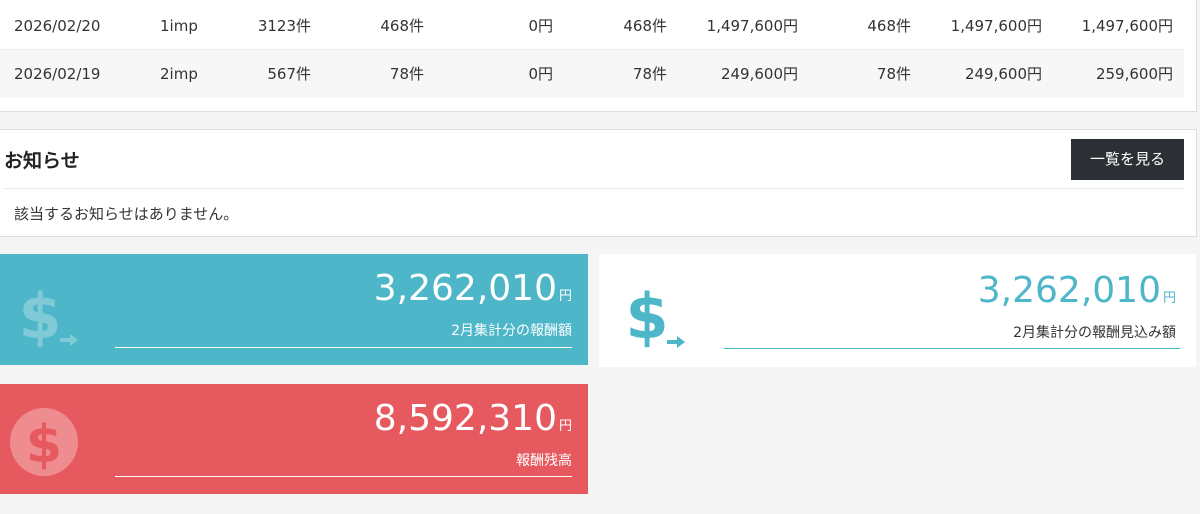 The width and height of the screenshot is (1200, 514). Describe the element at coordinates (1127, 159) in the screenshot. I see `view-all-button: 一覧を見る` at that location.